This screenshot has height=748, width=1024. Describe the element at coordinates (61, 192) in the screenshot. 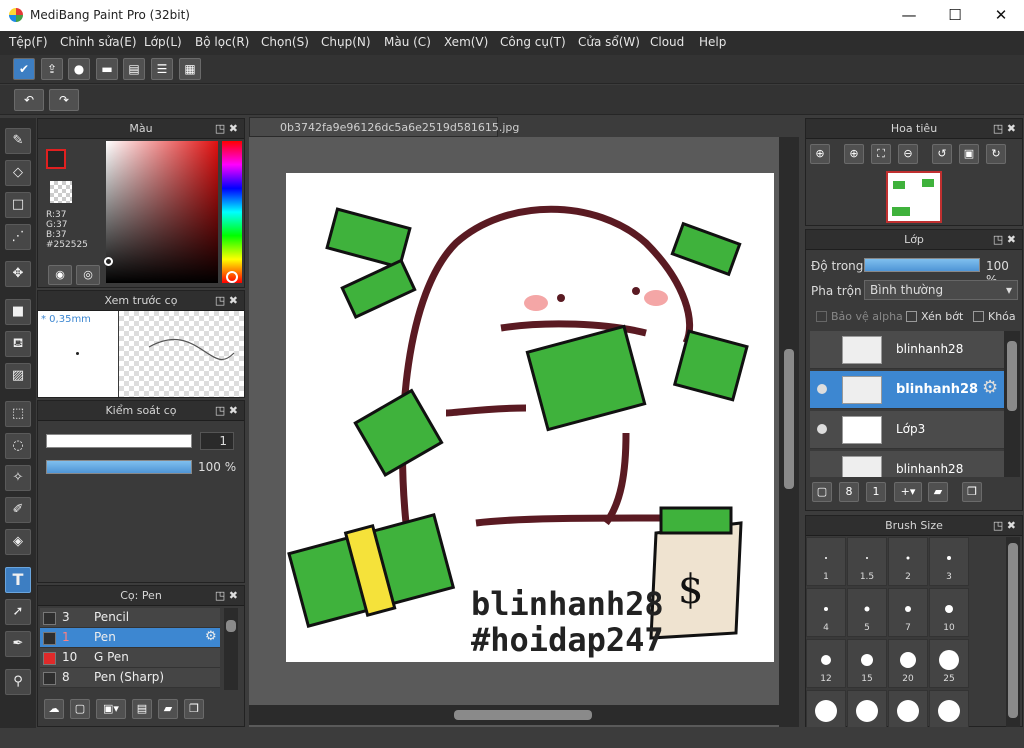

I see `transparent-swatch` at that location.